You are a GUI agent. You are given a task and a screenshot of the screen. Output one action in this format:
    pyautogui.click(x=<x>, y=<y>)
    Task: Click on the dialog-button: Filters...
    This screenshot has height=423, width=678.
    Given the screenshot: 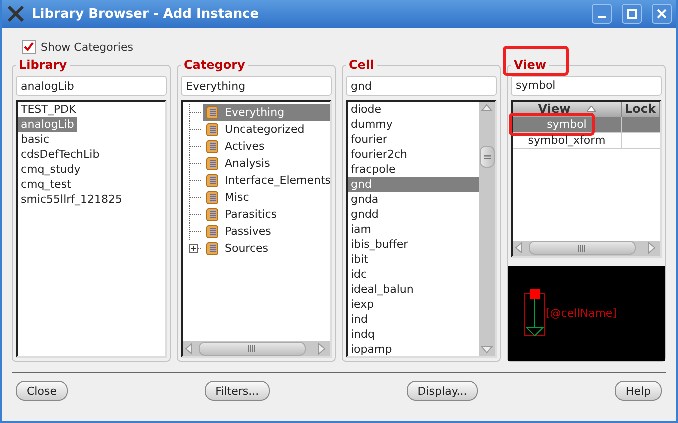 What is the action you would take?
    pyautogui.click(x=237, y=391)
    